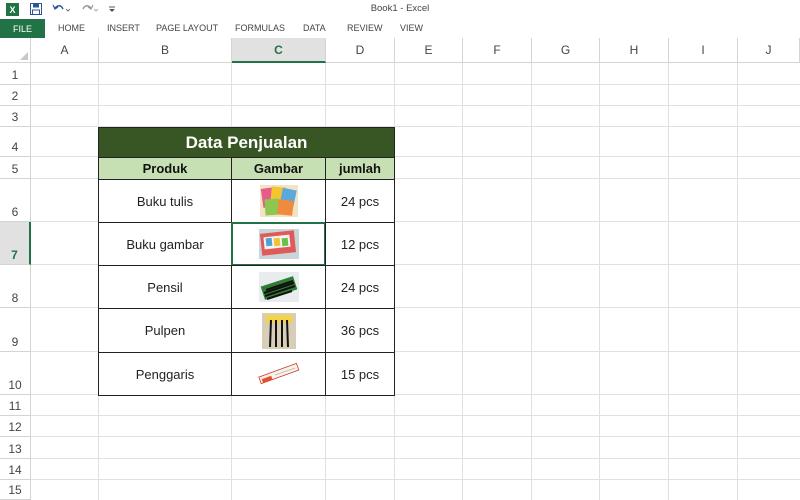 The width and height of the screenshot is (800, 500). What do you see at coordinates (278, 168) in the screenshot?
I see `header-gambar: Gambar` at bounding box center [278, 168].